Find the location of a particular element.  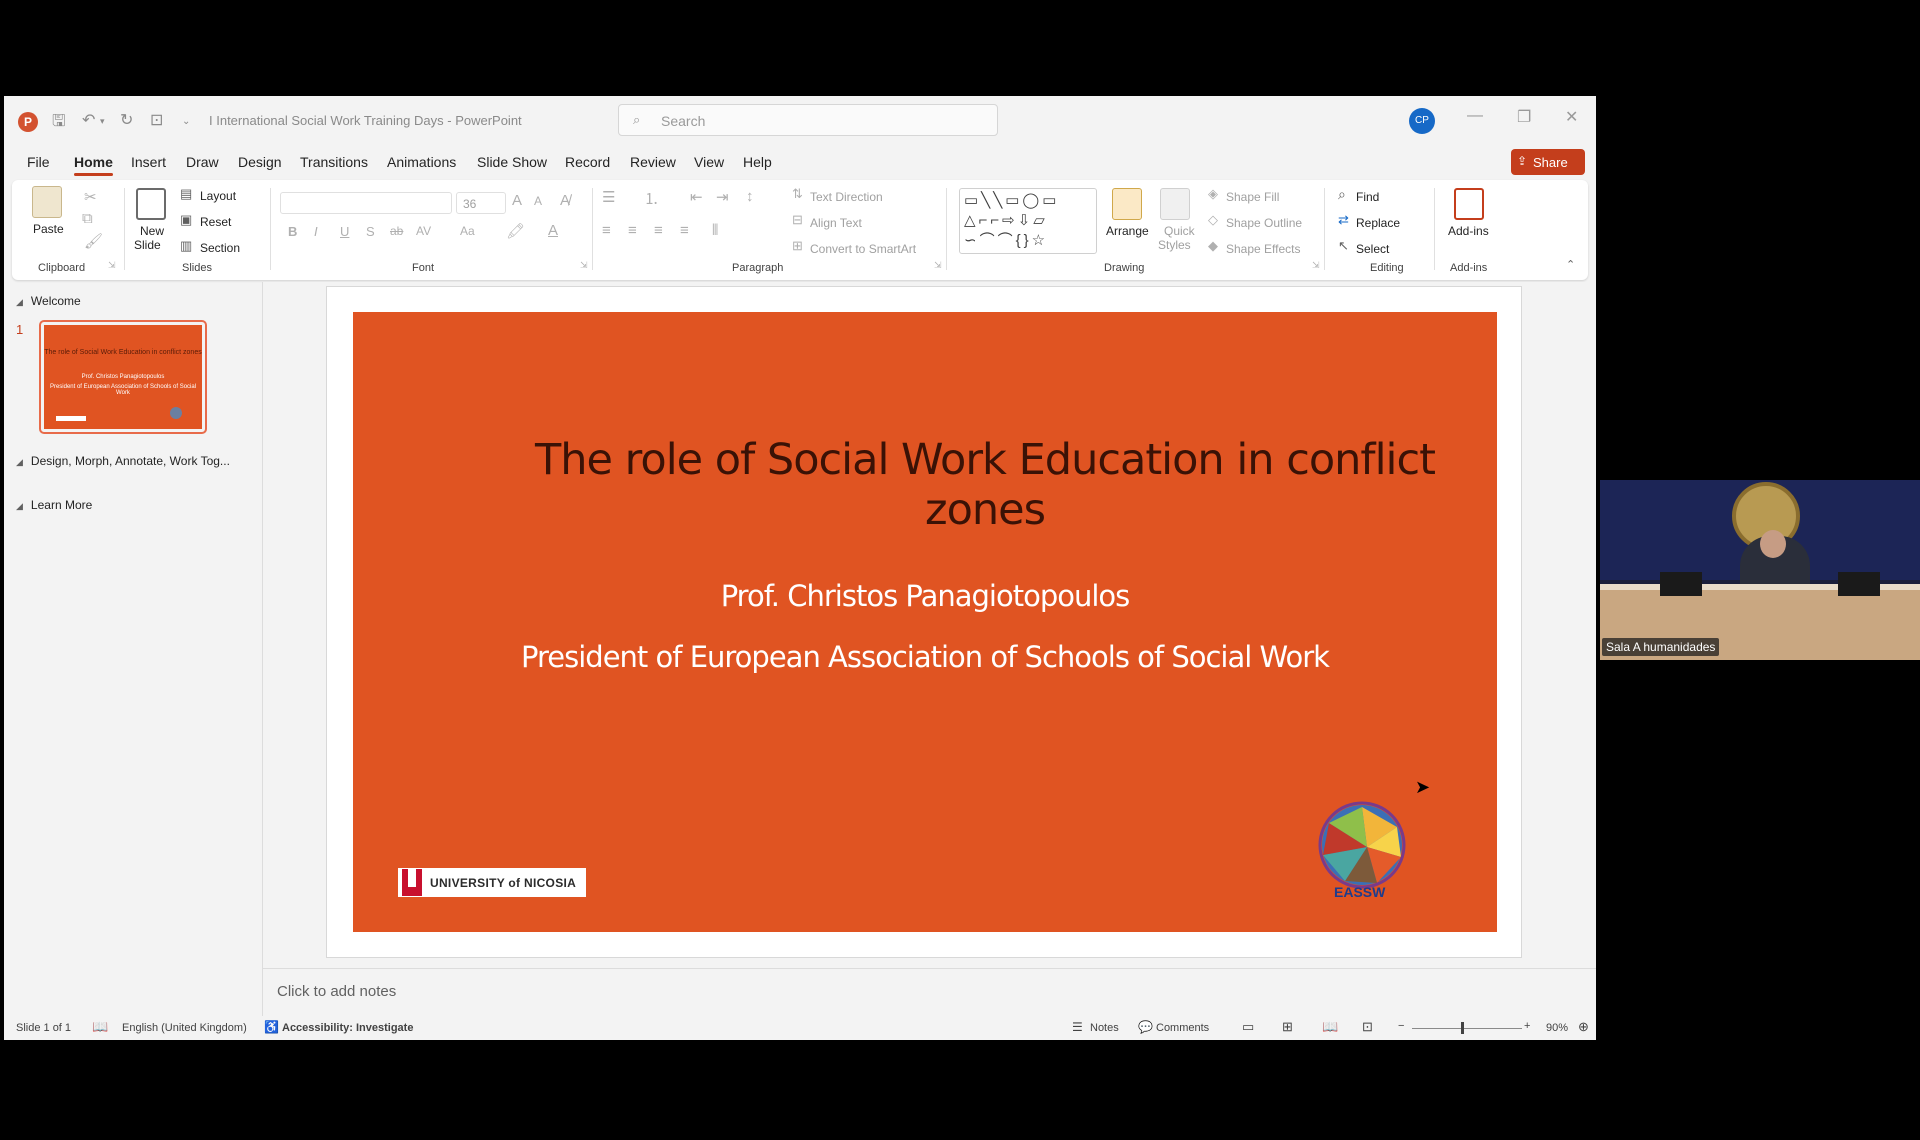

font-size-select: 36 is located at coordinates (481, 203).